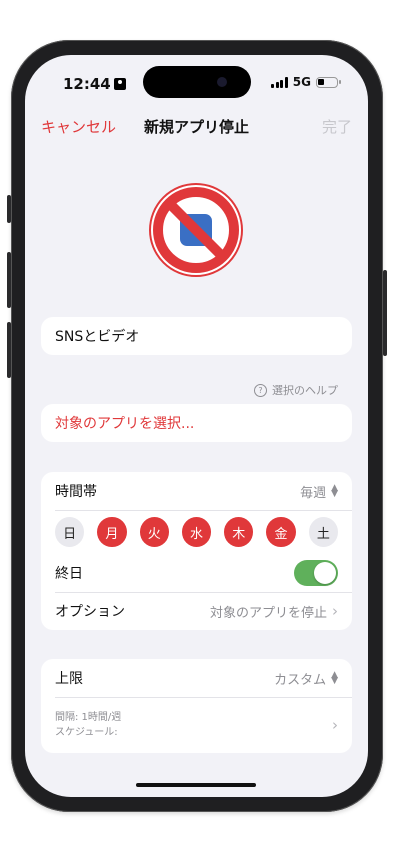 This screenshot has height=852, width=393. Describe the element at coordinates (196, 678) in the screenshot. I see `limit-row: 上限 カスタム ▲ ▼` at that location.